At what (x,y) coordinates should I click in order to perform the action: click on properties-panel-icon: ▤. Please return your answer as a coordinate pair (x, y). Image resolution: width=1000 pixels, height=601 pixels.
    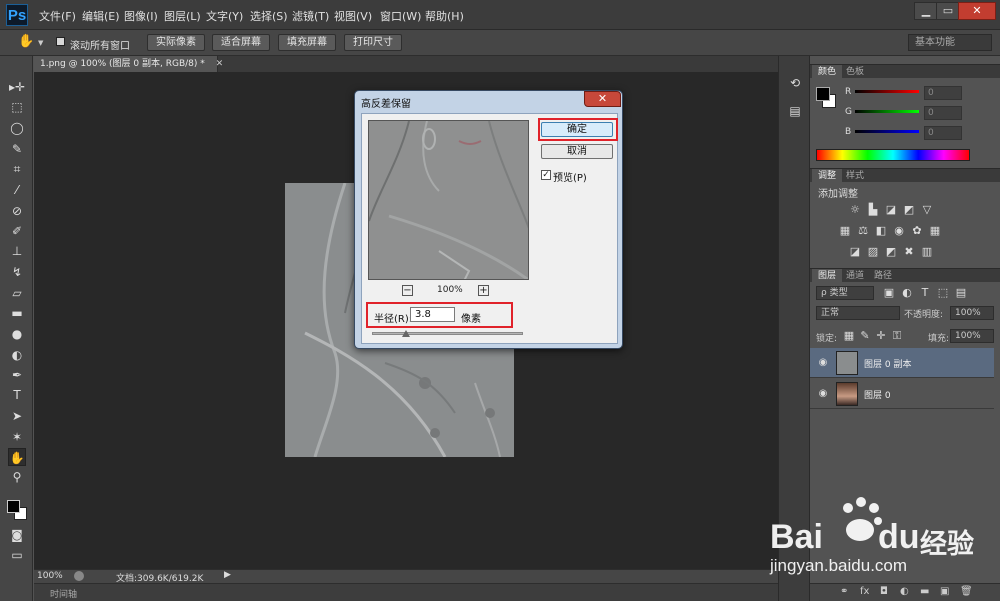
    Looking at the image, I should click on (795, 112).